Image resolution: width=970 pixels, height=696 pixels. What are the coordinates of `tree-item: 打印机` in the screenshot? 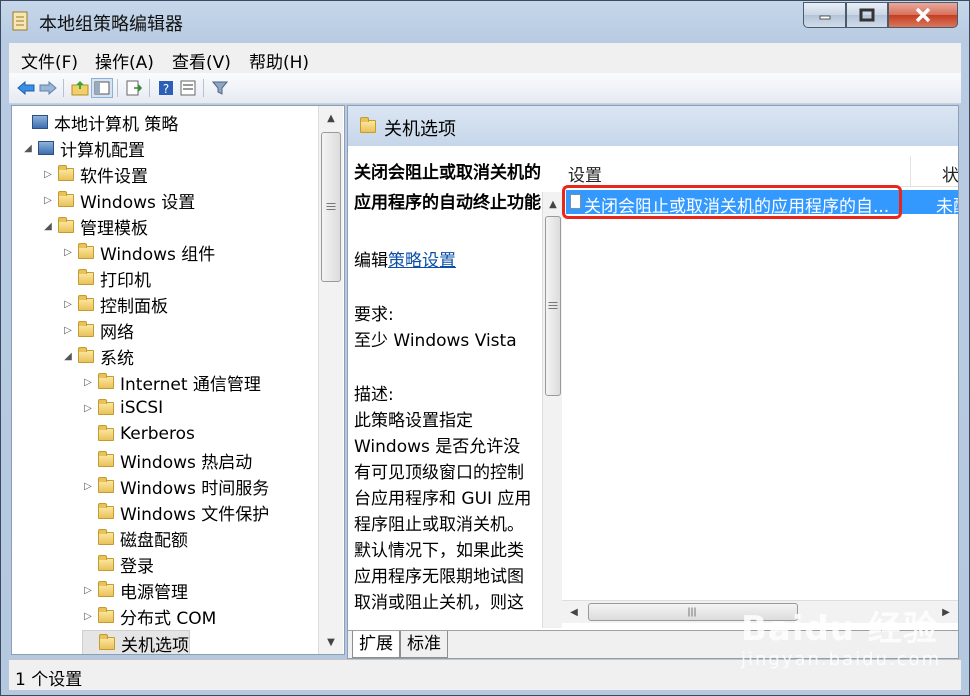 It's located at (106, 278).